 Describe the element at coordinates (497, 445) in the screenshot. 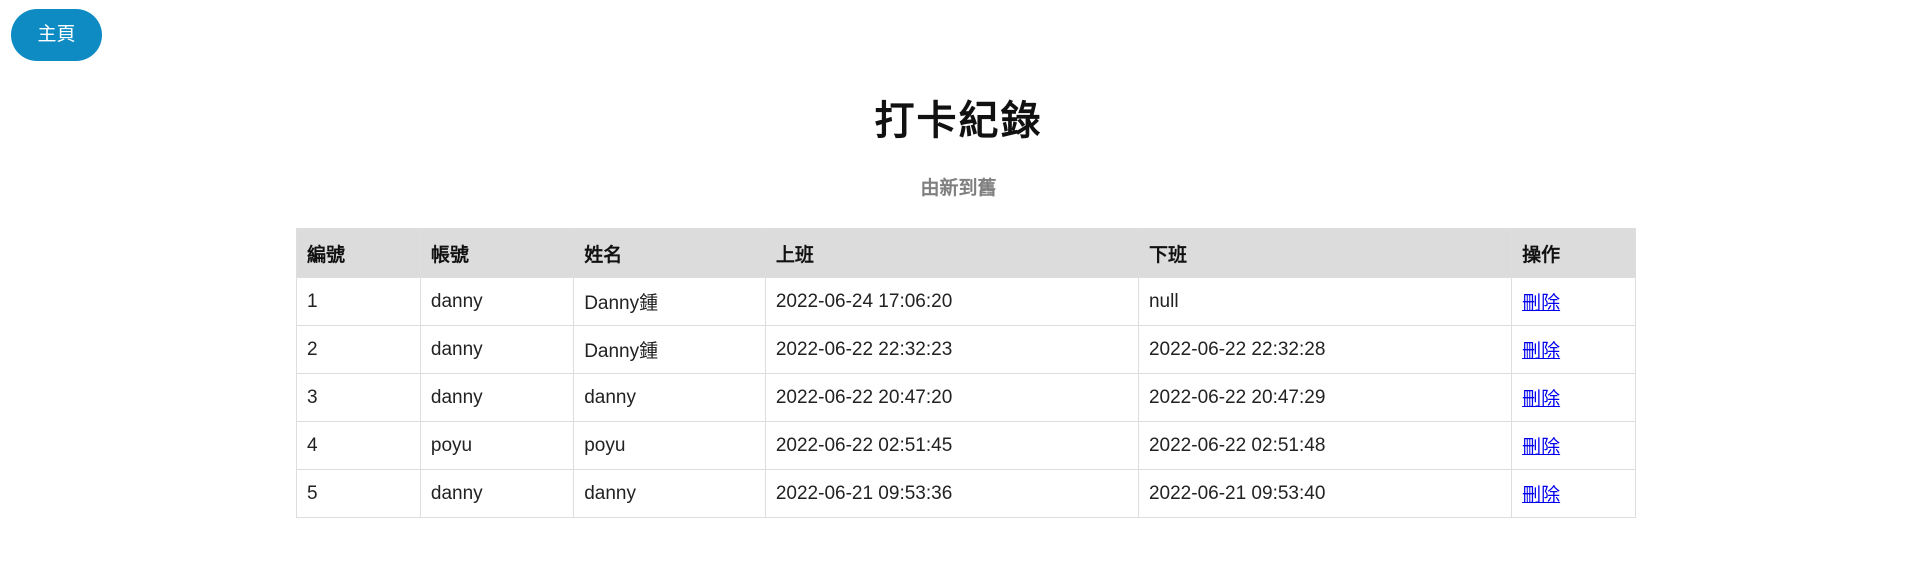

I see `cell-account: poyu` at that location.